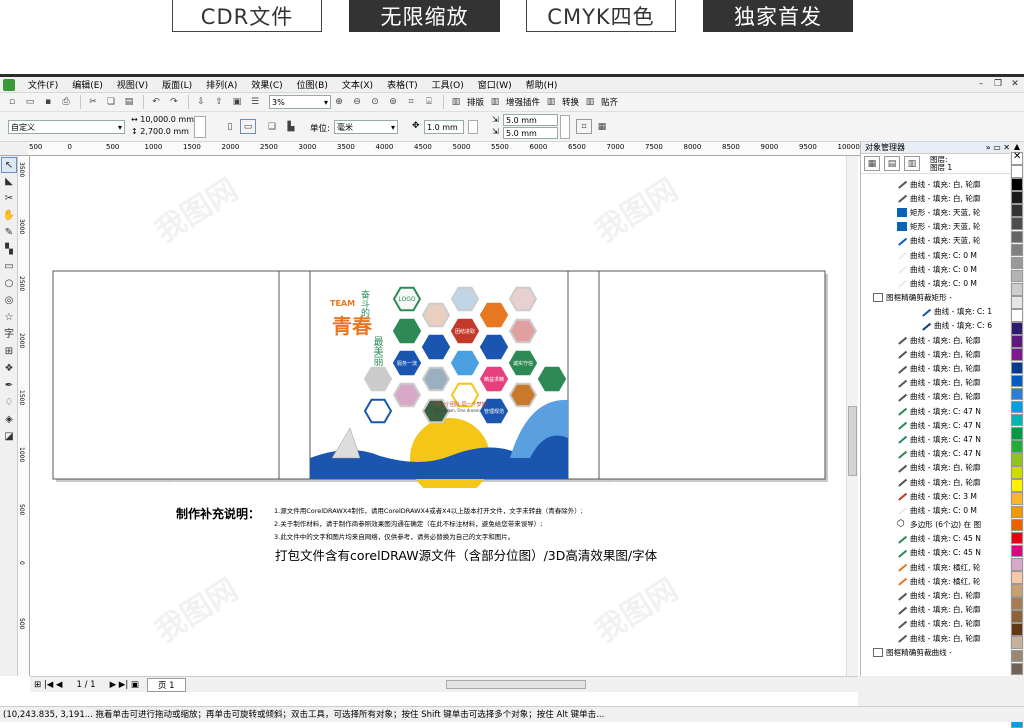 The height and width of the screenshot is (728, 1024). Describe the element at coordinates (221, 84) in the screenshot. I see `menu-arrange: 排列(A)` at that location.